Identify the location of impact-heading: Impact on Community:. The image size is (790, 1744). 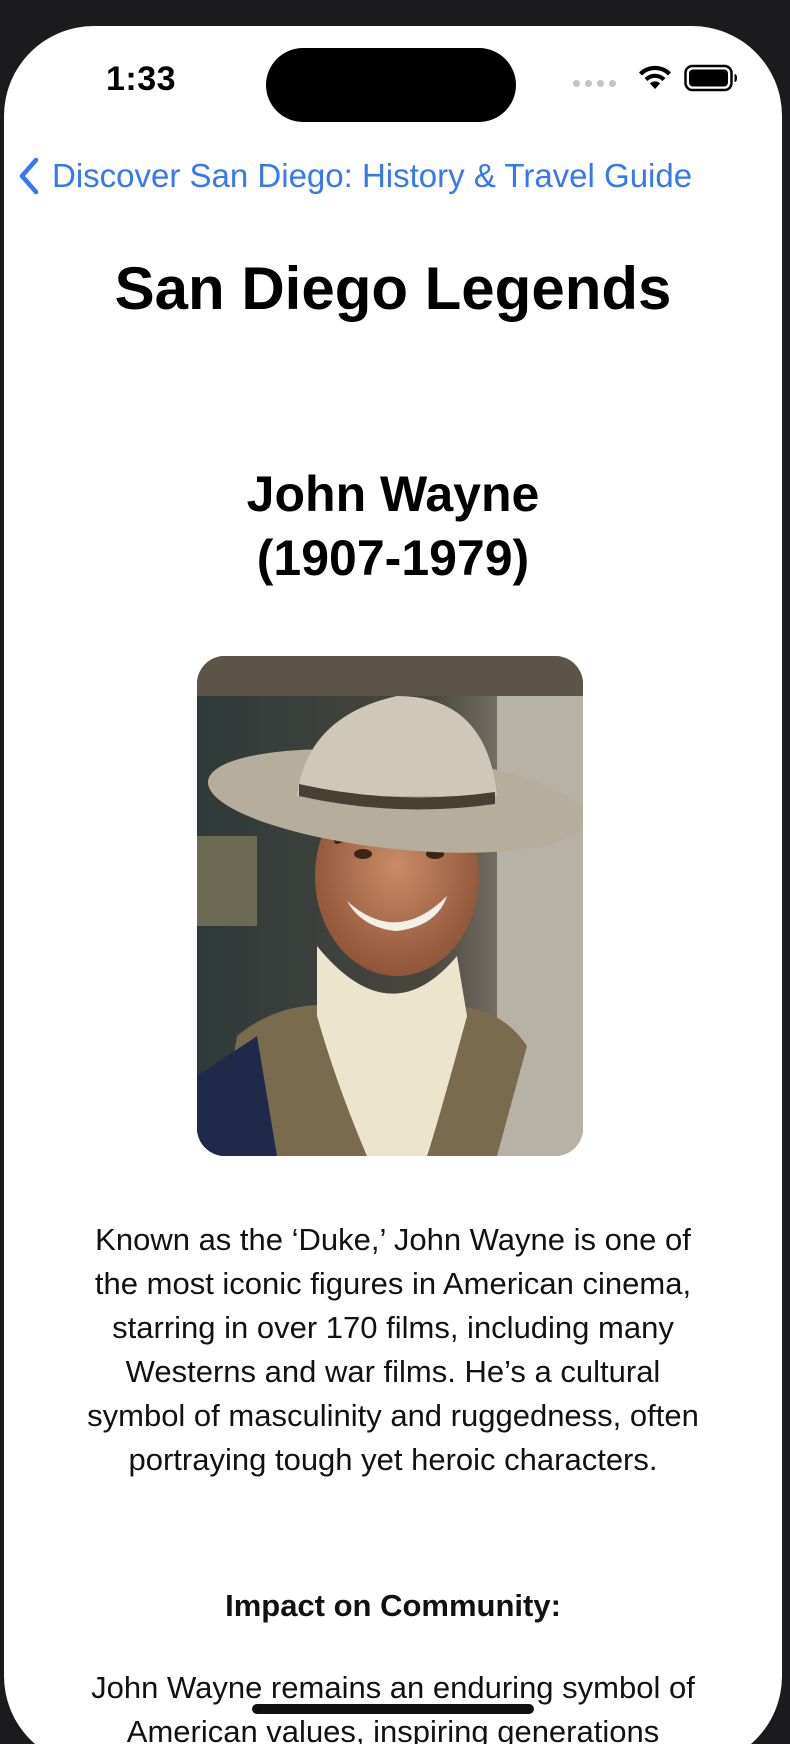
(393, 1605).